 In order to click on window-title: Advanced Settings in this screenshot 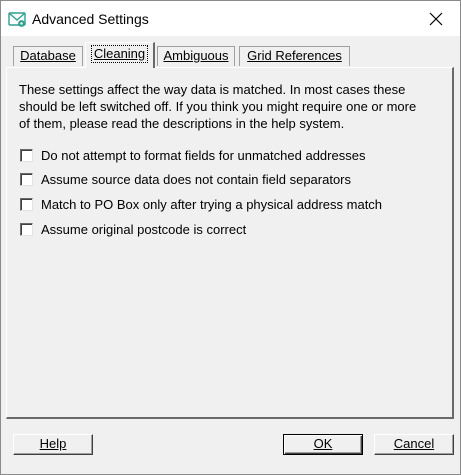, I will do `click(90, 19)`.